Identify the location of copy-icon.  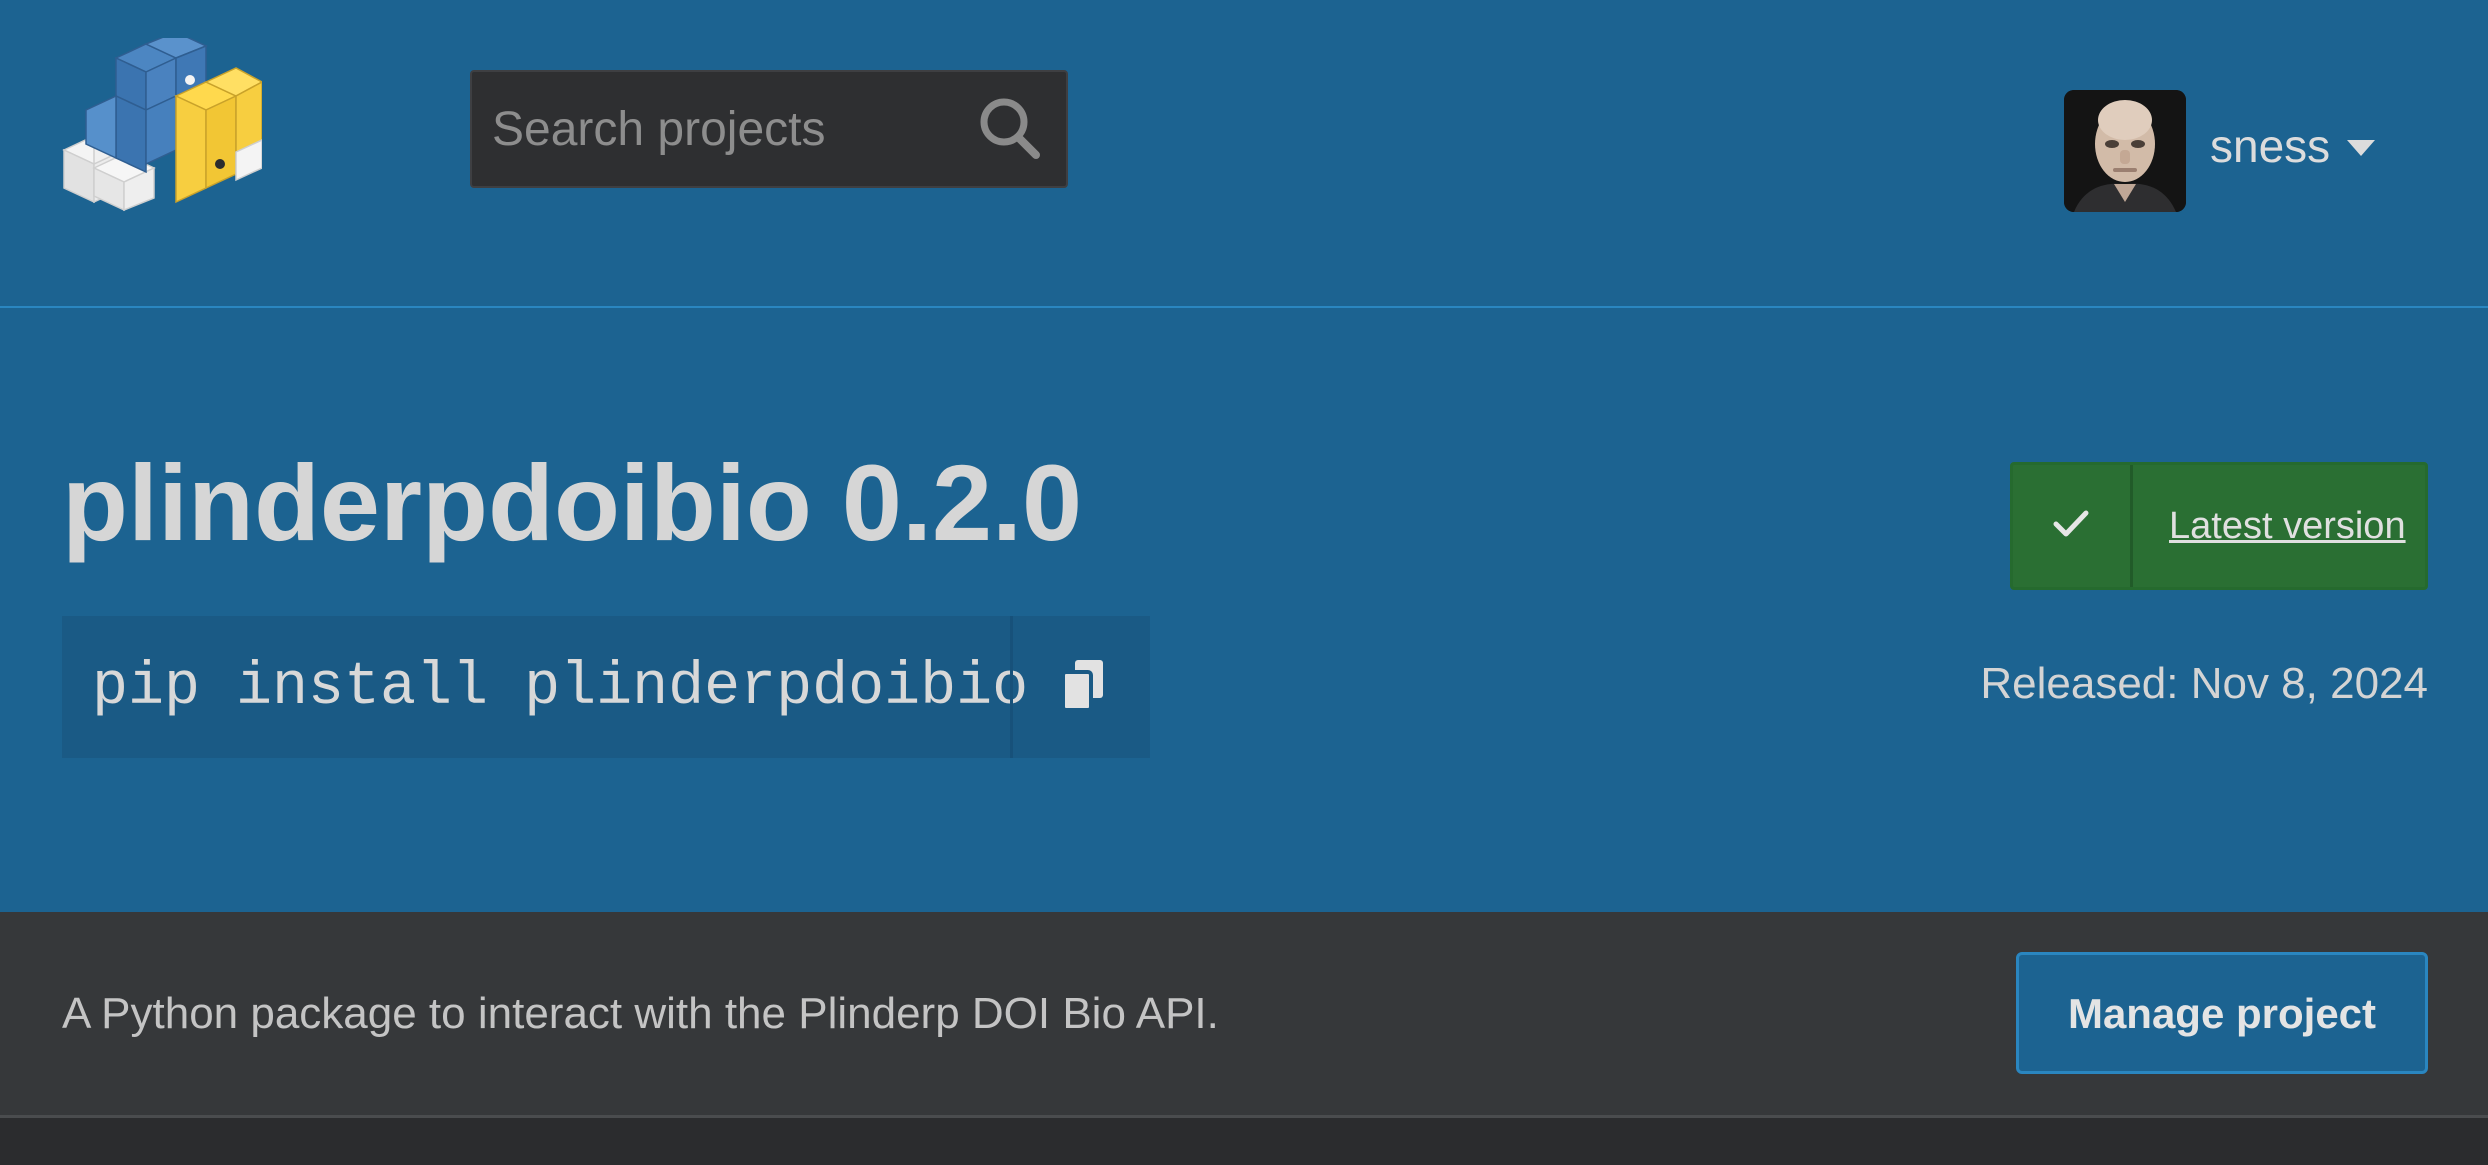
(1083, 685).